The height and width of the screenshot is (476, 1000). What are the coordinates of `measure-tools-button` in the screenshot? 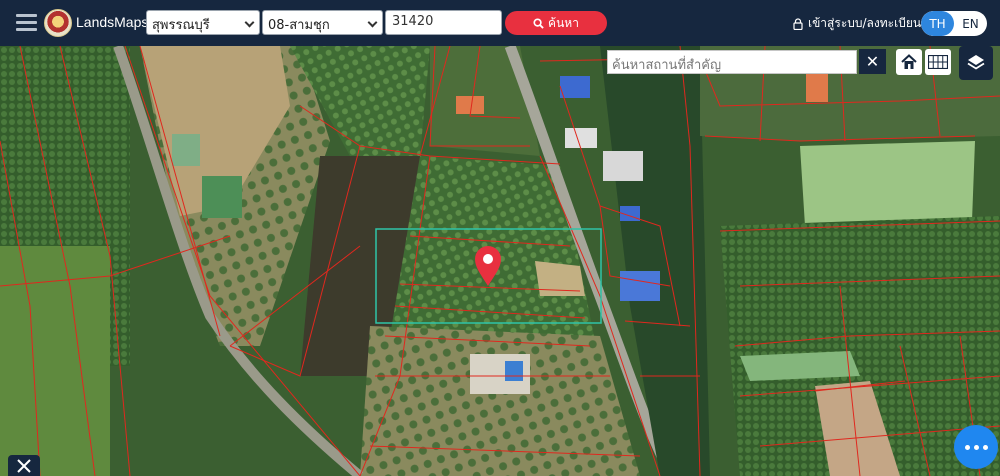 It's located at (24, 465).